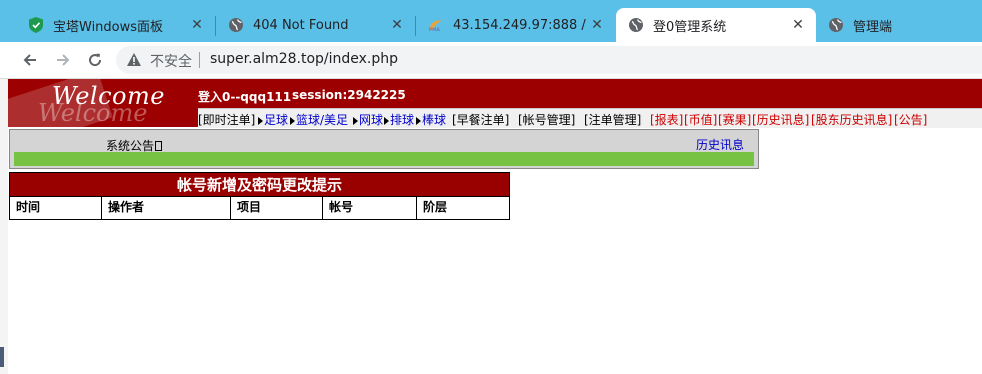 The image size is (982, 374). I want to click on col-account: 帐号, so click(370, 208).